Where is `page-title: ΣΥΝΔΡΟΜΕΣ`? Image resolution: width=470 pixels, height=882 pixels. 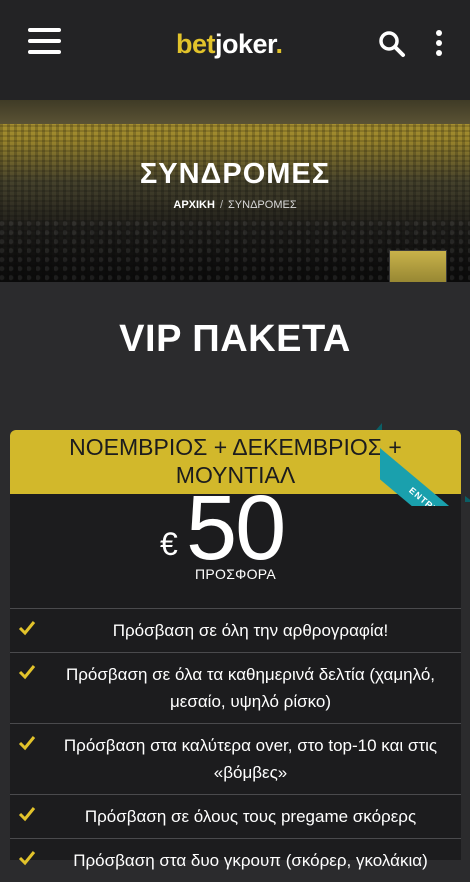
page-title: ΣΥΝΔΡΟΜΕΣ is located at coordinates (235, 174).